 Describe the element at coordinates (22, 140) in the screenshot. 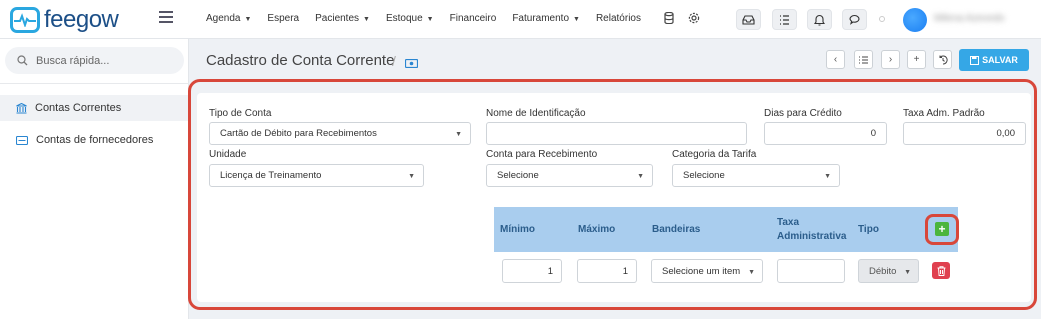

I see `card-icon` at that location.